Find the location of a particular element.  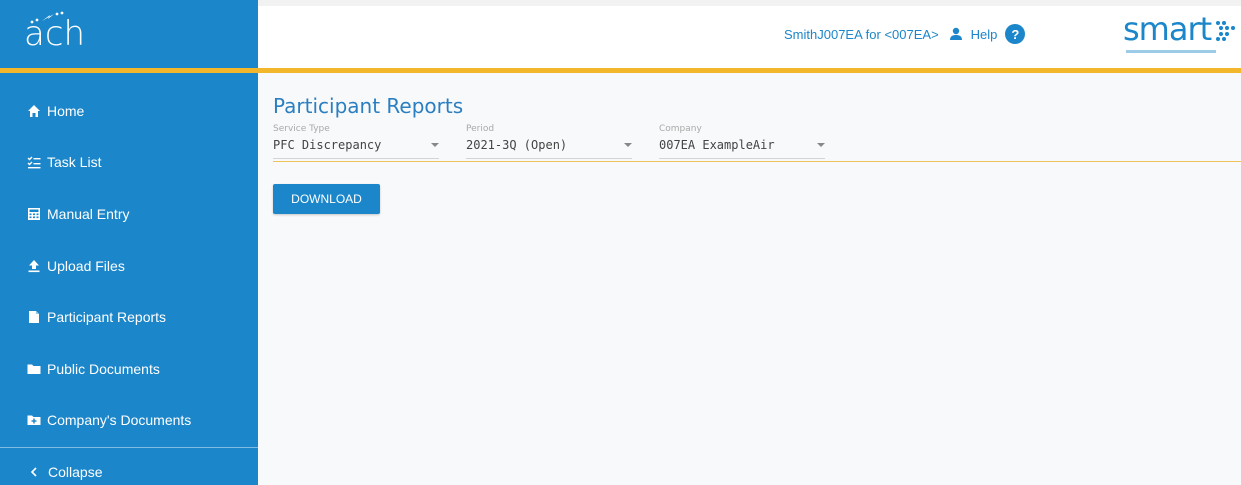

service-type-label: Service Type is located at coordinates (301, 129).